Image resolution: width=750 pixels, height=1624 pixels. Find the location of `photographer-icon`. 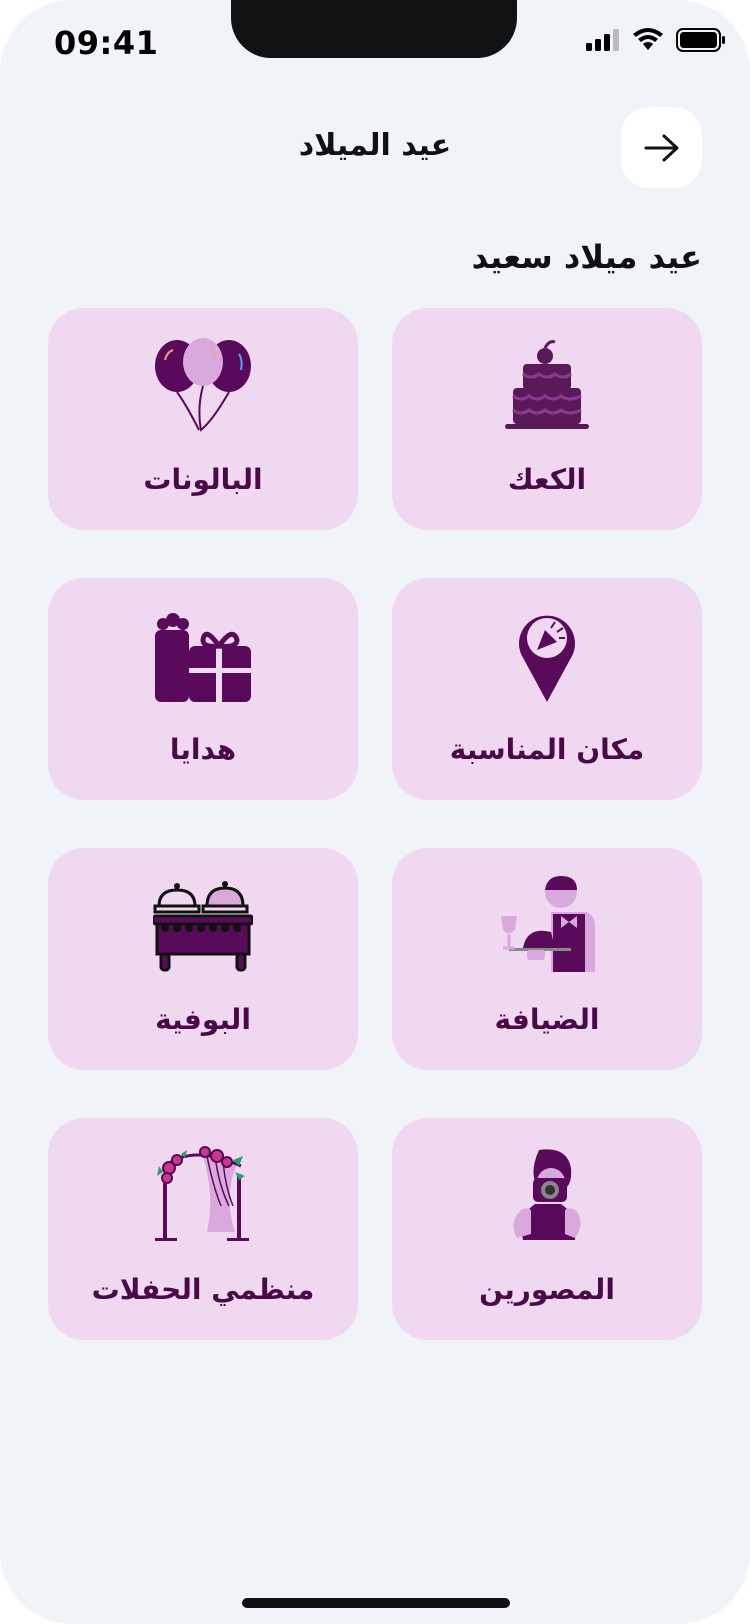

photographer-icon is located at coordinates (547, 1194).